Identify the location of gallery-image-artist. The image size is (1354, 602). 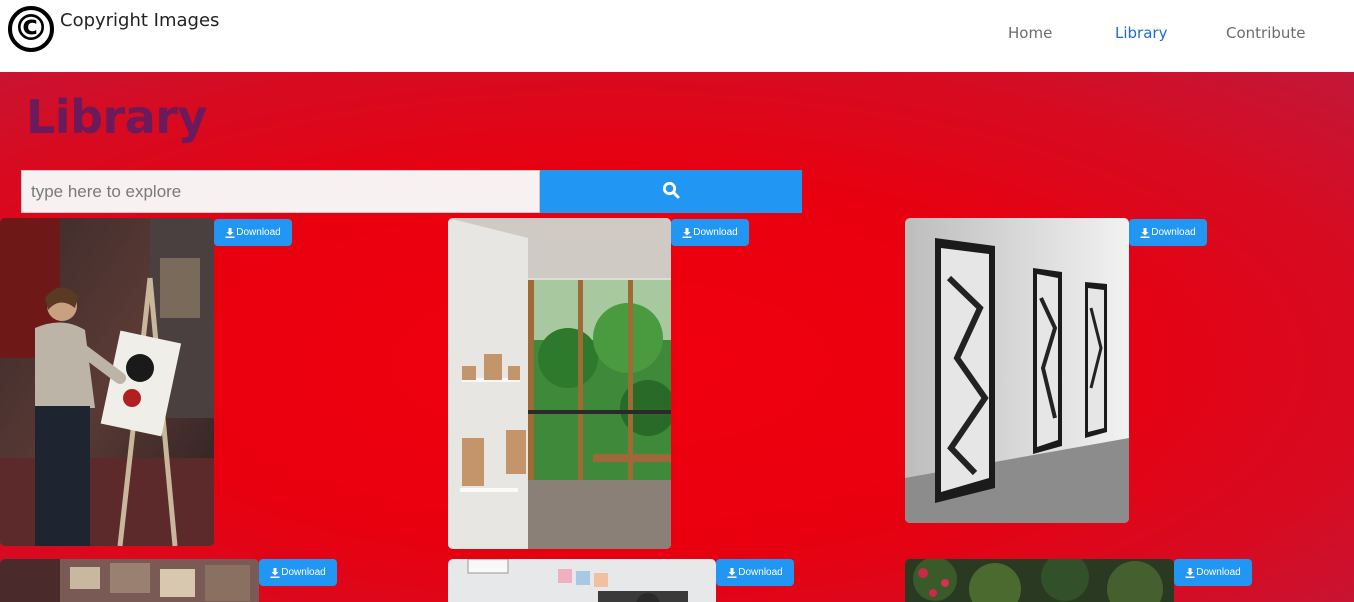
(107, 382).